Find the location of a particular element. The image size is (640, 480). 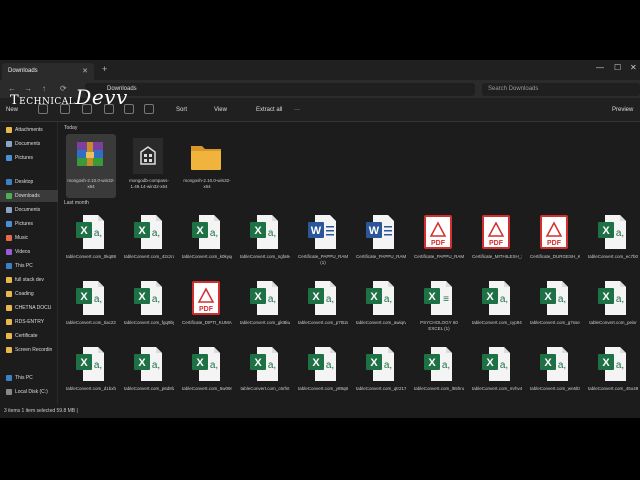

file-item: Xa, tableConvert.com_gkt8iw is located at coordinates (265, 308).